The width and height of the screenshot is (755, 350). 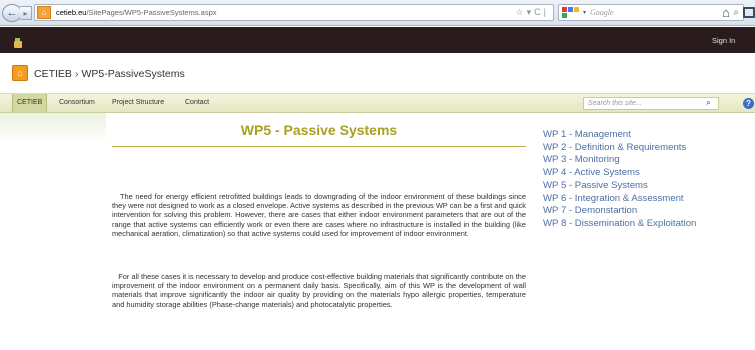 I want to click on breadcrumb: CETIEB › WP5-PassiveSystems, so click(x=109, y=74).